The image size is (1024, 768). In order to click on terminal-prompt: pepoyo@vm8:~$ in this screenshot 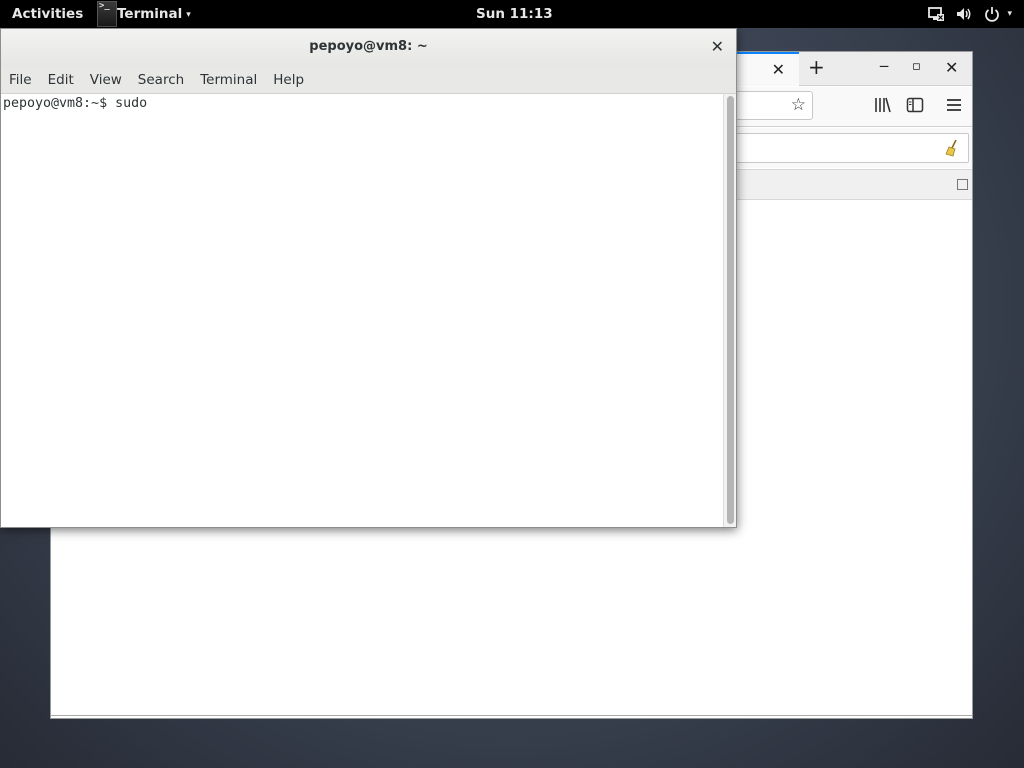, I will do `click(59, 103)`.